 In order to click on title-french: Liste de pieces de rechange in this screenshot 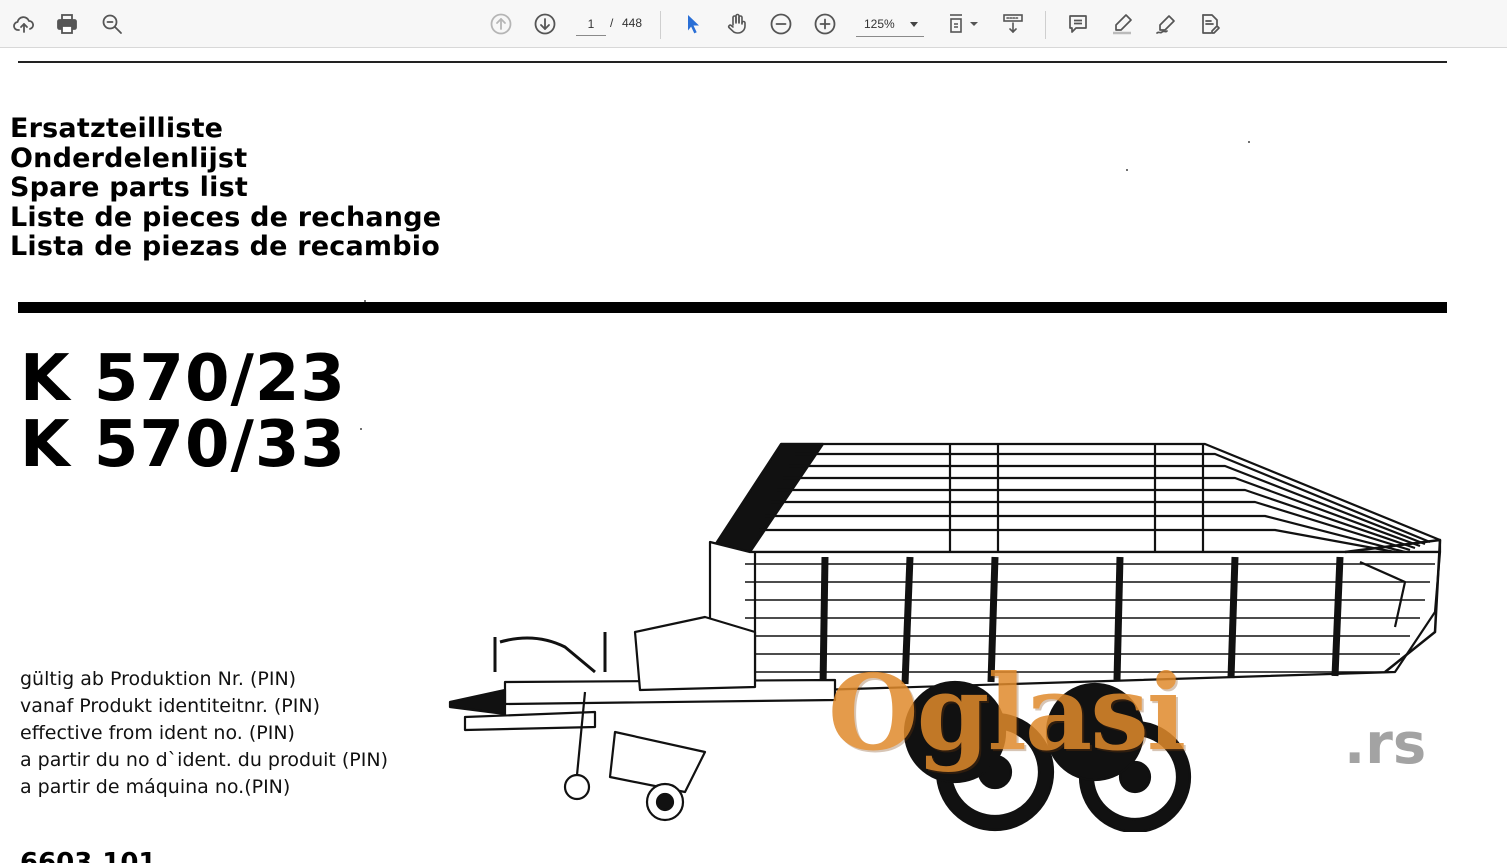, I will do `click(226, 217)`.